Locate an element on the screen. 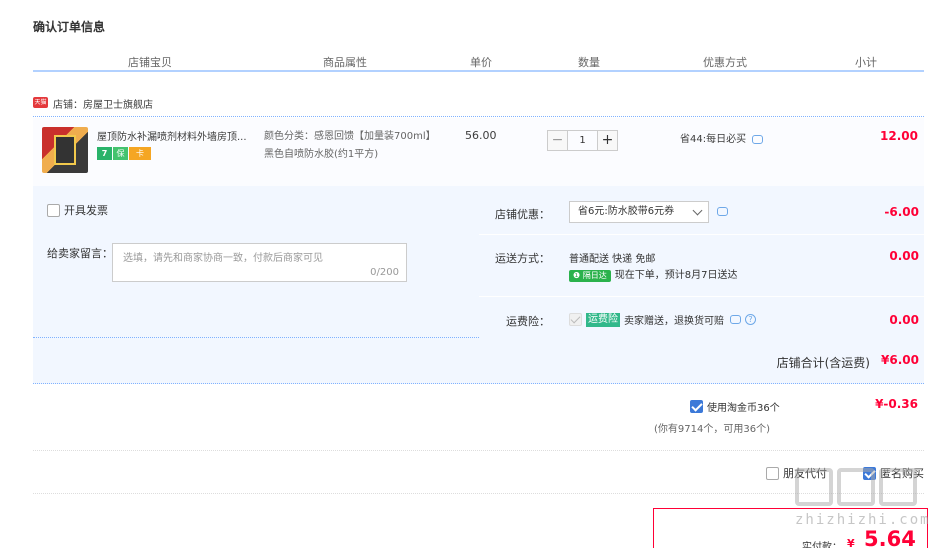 This screenshot has height=548, width=945. item-promo: 省44:每日必买 is located at coordinates (722, 137).